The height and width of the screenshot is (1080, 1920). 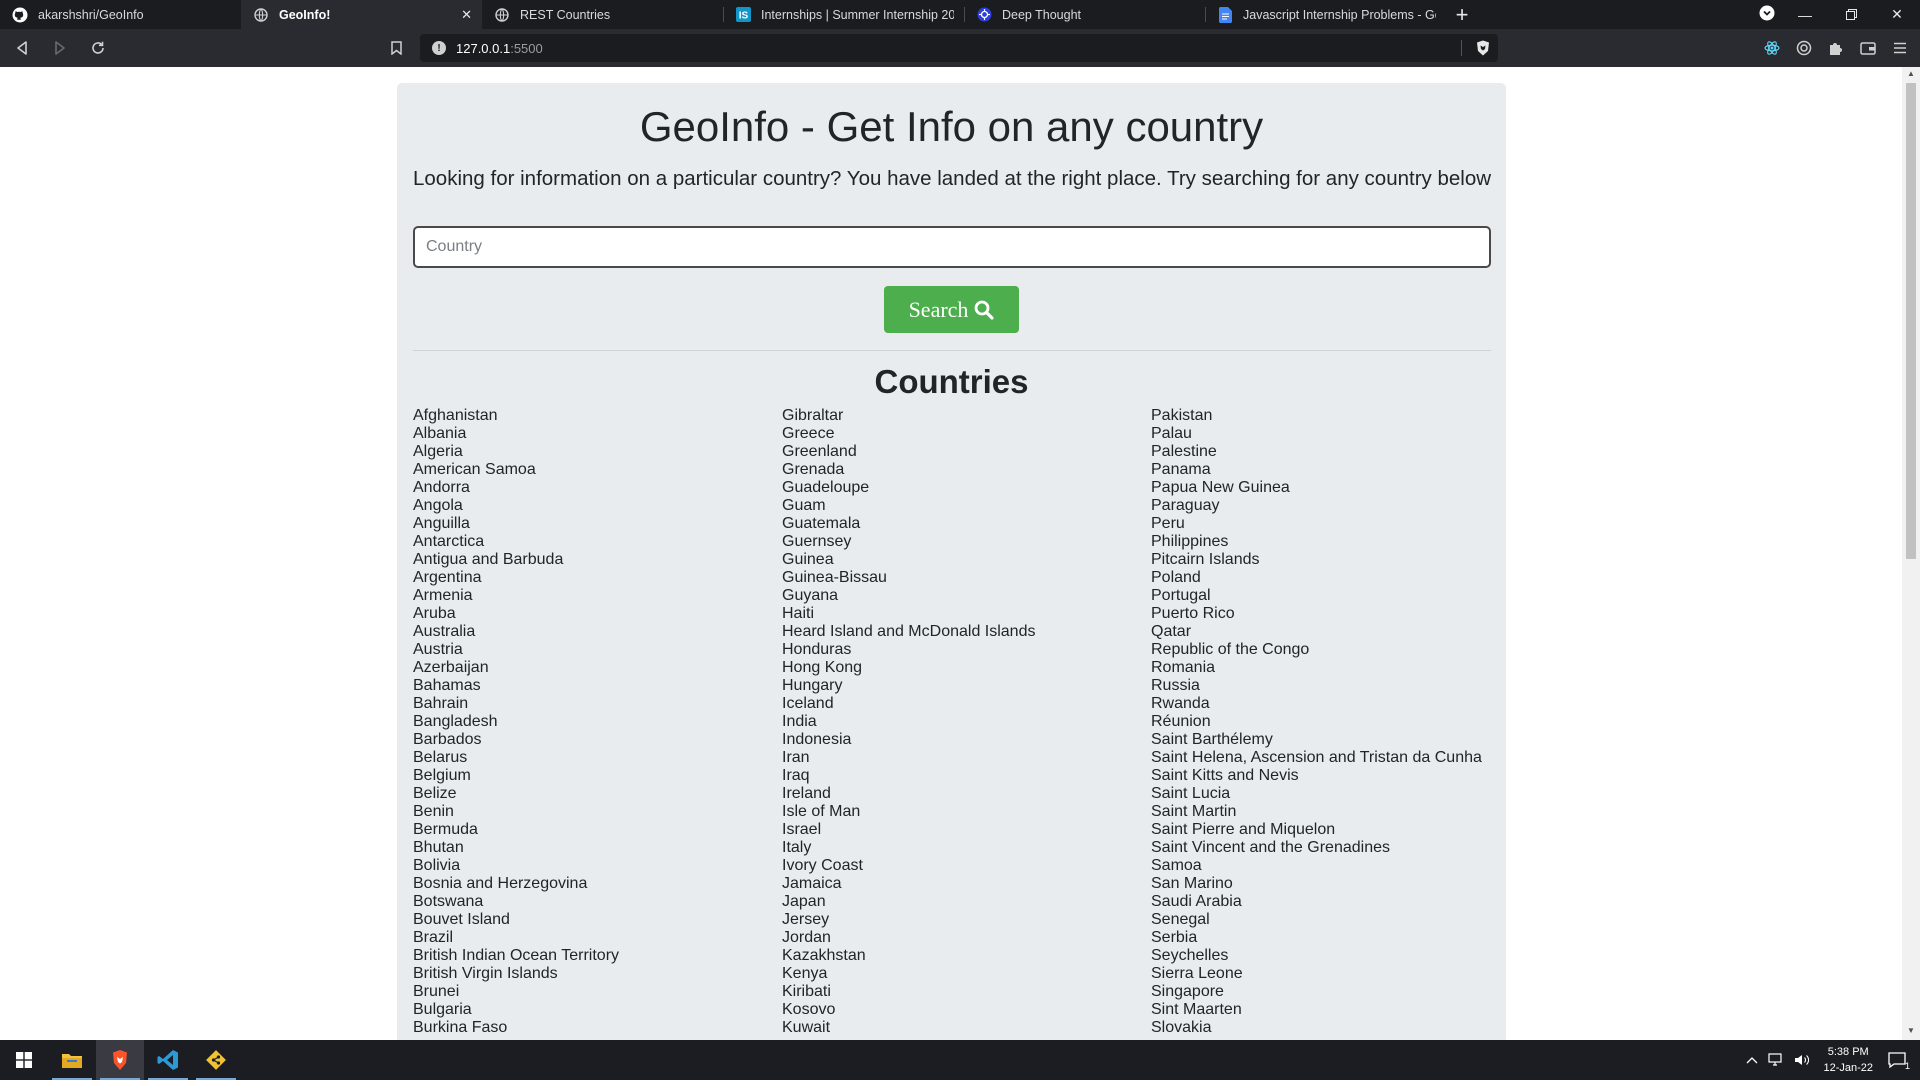 What do you see at coordinates (1868, 48) in the screenshot?
I see `wallet-icon` at bounding box center [1868, 48].